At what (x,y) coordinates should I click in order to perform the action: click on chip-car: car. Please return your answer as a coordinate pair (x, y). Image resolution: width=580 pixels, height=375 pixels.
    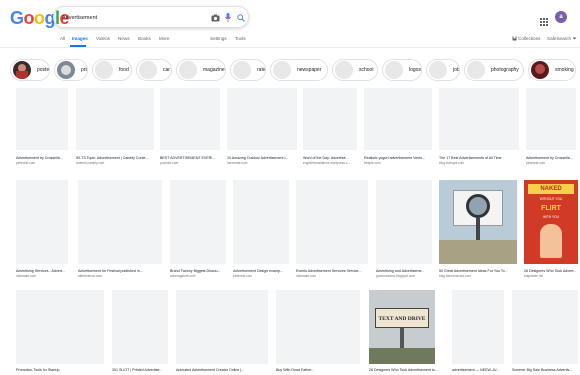
    Looking at the image, I should click on (154, 70).